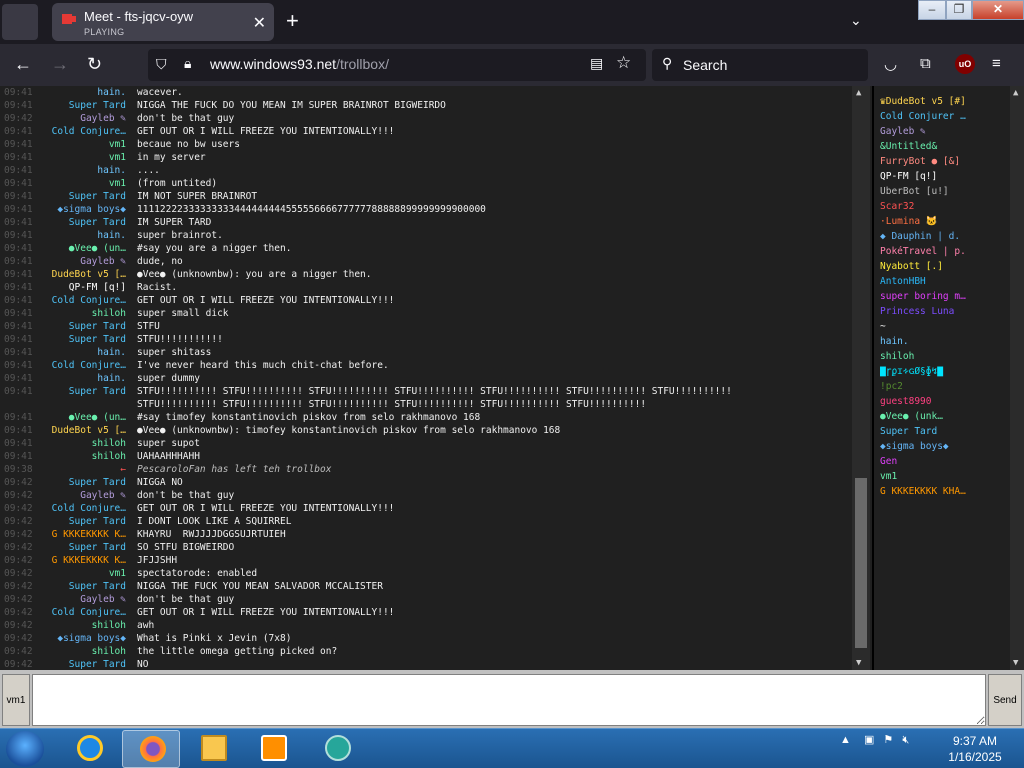 This screenshot has height=768, width=1024. Describe the element at coordinates (20, 22) in the screenshot. I see `firefox-view-button` at that location.